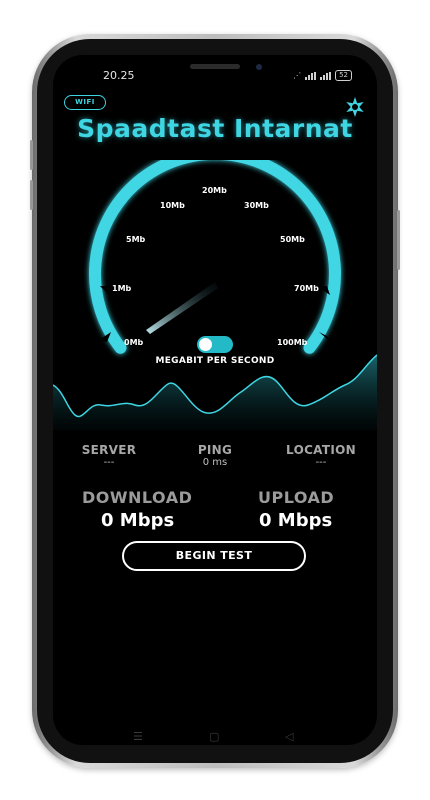  I want to click on server-stat: SERVER ---, so click(109, 455).